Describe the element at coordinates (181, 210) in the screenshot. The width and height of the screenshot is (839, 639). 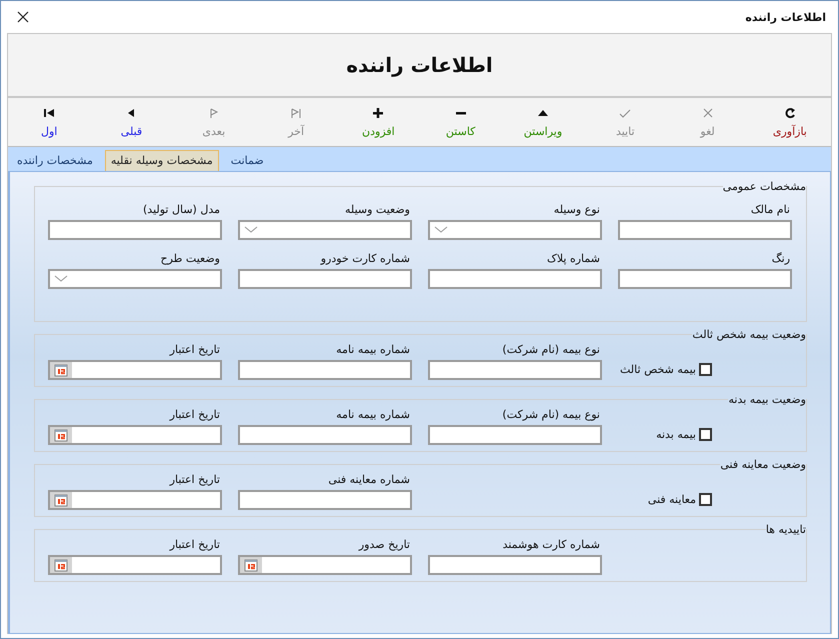
I see `field-label: مدل (سال تولید)` at that location.